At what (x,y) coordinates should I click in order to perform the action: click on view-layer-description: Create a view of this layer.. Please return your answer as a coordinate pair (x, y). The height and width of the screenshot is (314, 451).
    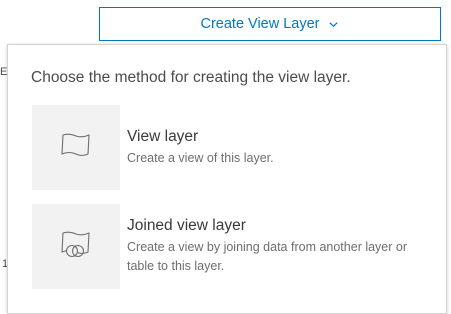
    Looking at the image, I should click on (200, 158).